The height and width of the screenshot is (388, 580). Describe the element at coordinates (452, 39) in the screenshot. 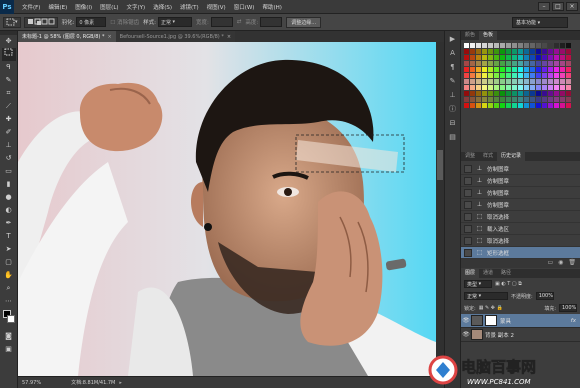

I see `play-icon: ▶` at that location.